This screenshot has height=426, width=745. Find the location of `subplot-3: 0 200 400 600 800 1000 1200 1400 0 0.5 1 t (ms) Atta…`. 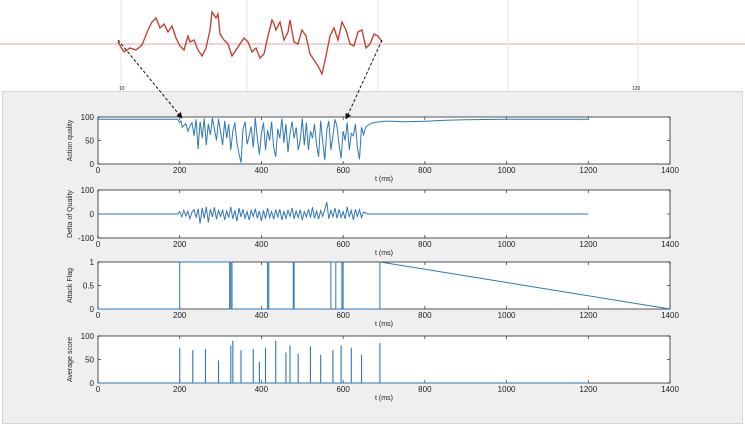

subplot-3: 0 200 400 600 800 1000 1200 1400 0 0.5 1 t (ms) Atta… is located at coordinates (373, 293).